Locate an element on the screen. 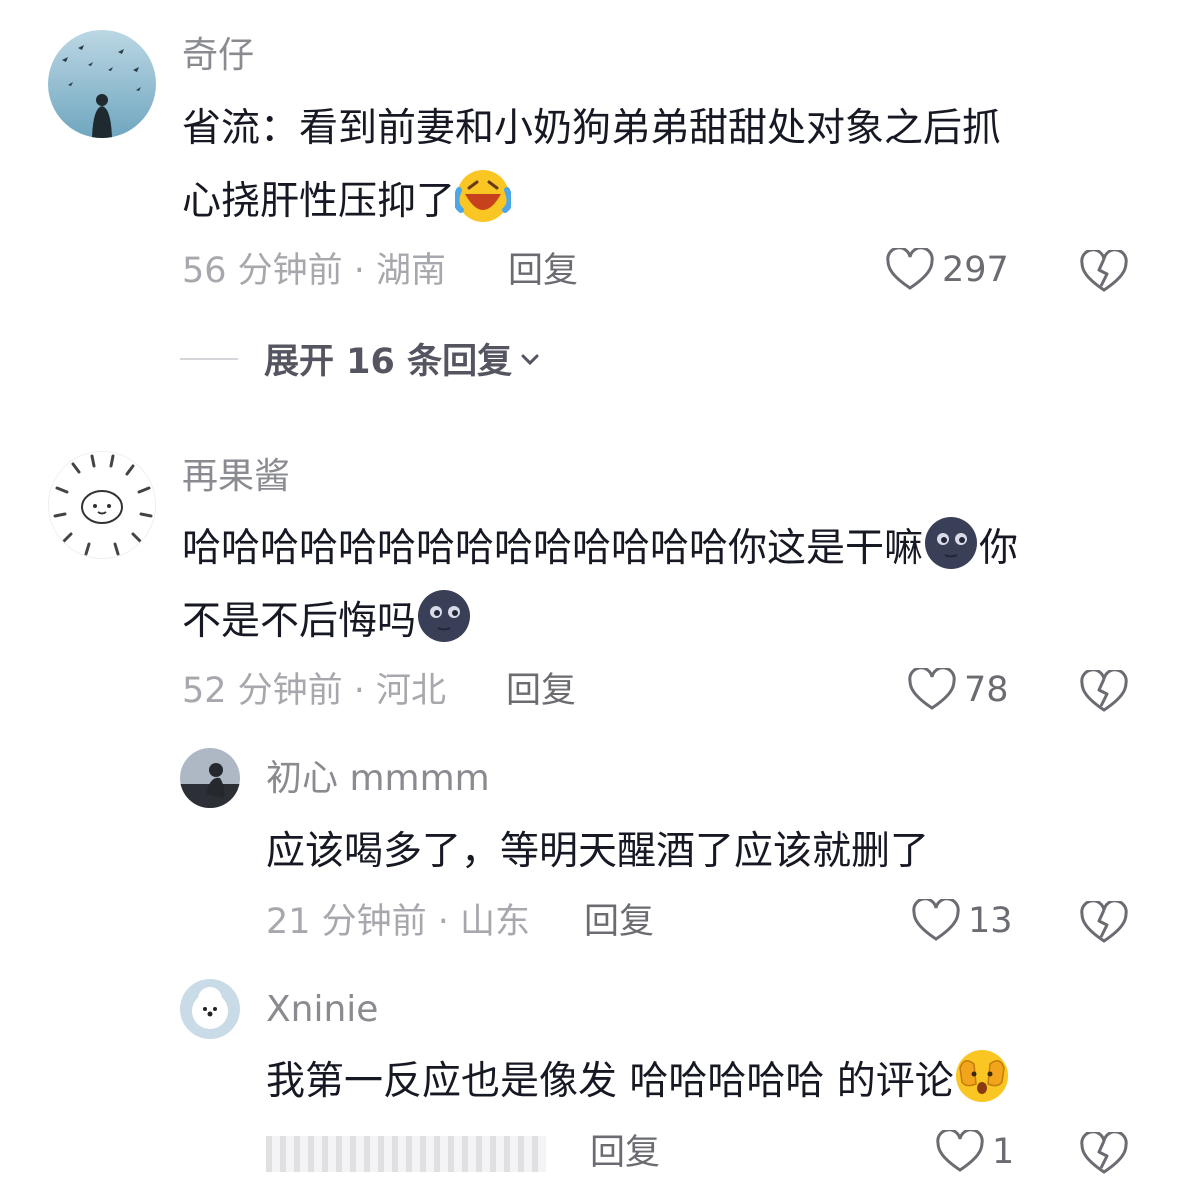 This screenshot has height=1193, width=1179. comment-text: 哈哈哈哈哈哈哈哈哈哈哈哈哈哈你这是干嘛 你 不是不后悔吗 is located at coordinates (600, 585).